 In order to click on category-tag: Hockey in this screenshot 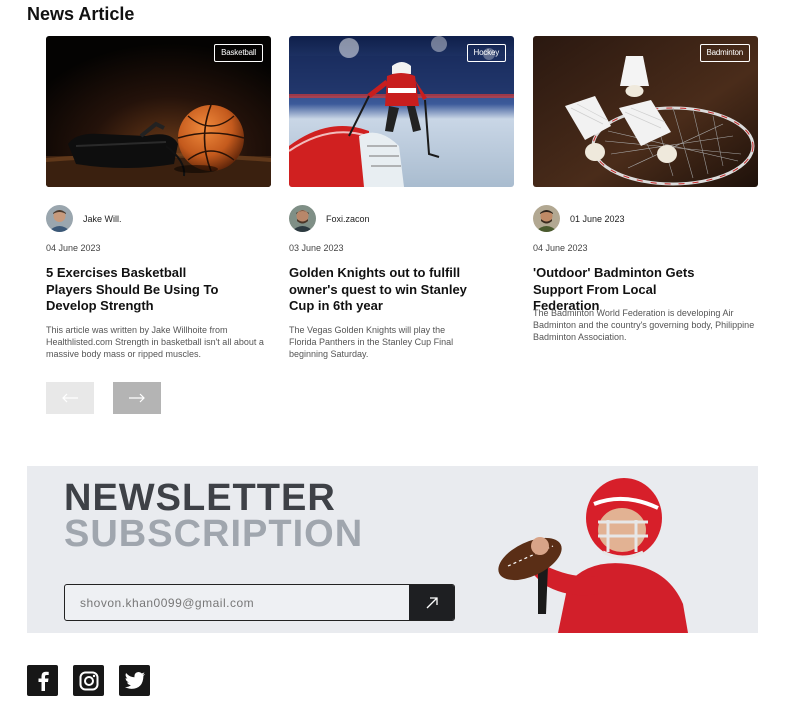, I will do `click(486, 53)`.